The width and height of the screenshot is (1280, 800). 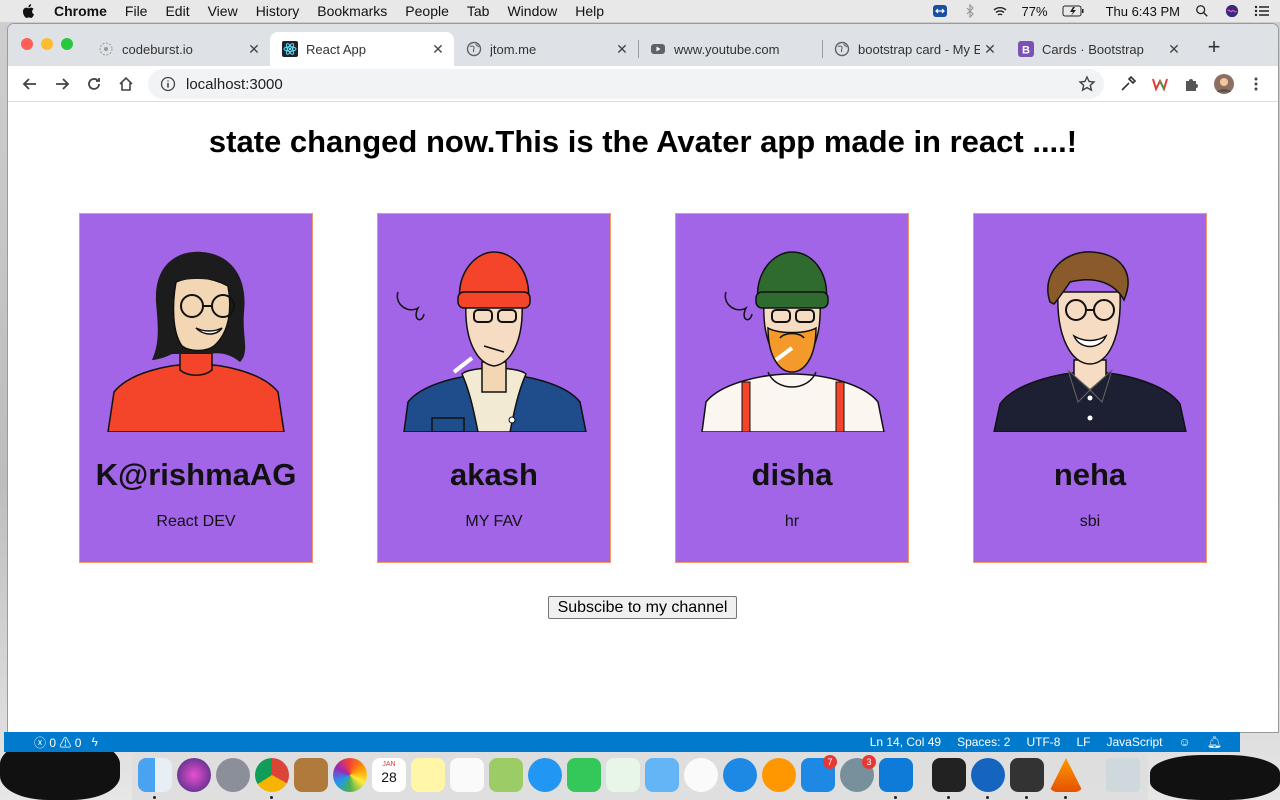 What do you see at coordinates (278, 11) in the screenshot?
I see `menu-history: History` at bounding box center [278, 11].